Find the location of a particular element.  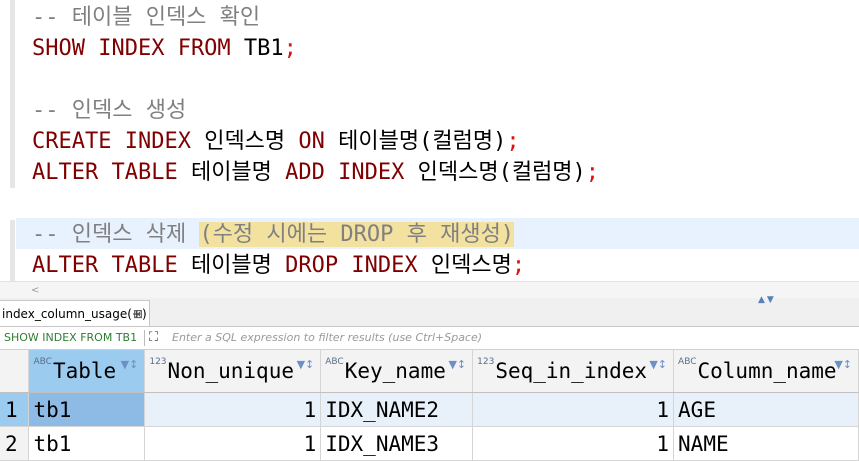

column-header-table: ABCTable ▼↕ is located at coordinates (87, 371).